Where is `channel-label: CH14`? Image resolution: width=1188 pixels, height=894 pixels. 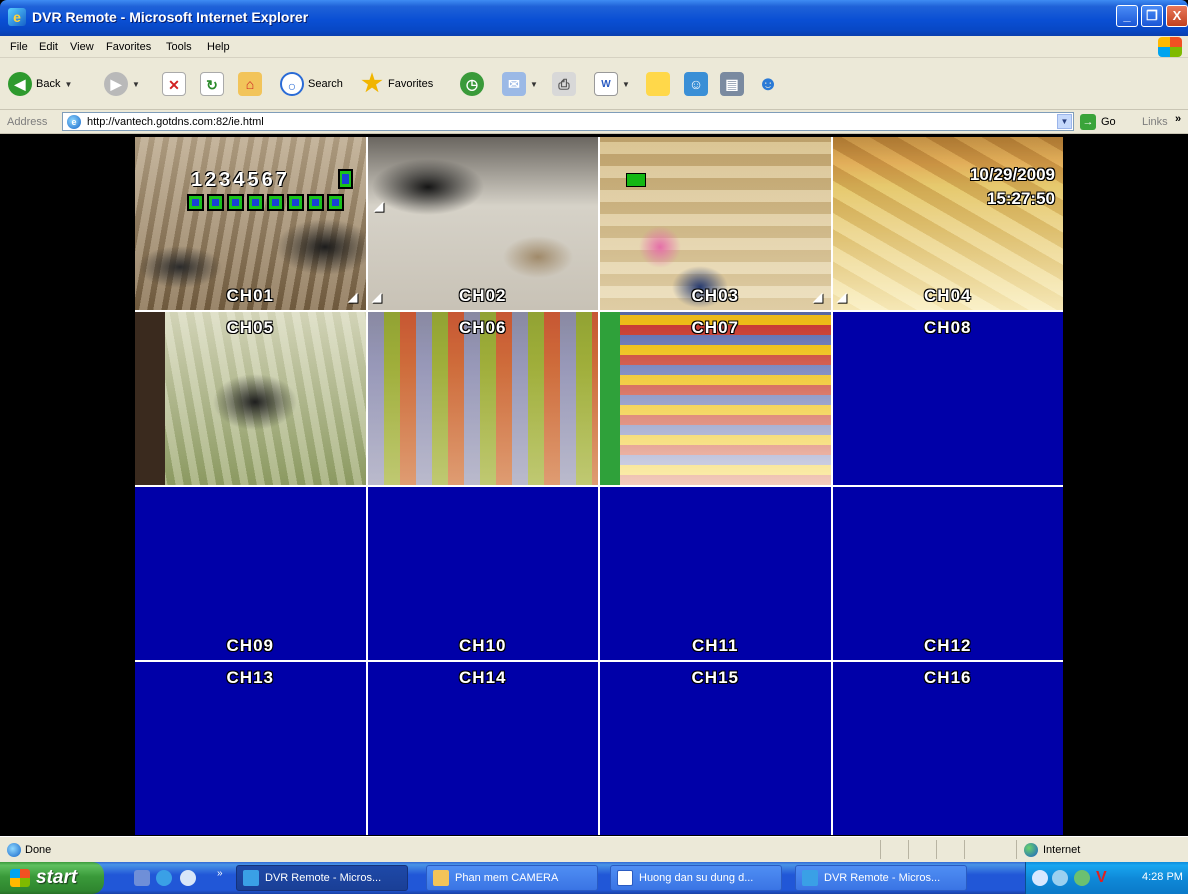
channel-label: CH14 is located at coordinates (483, 677).